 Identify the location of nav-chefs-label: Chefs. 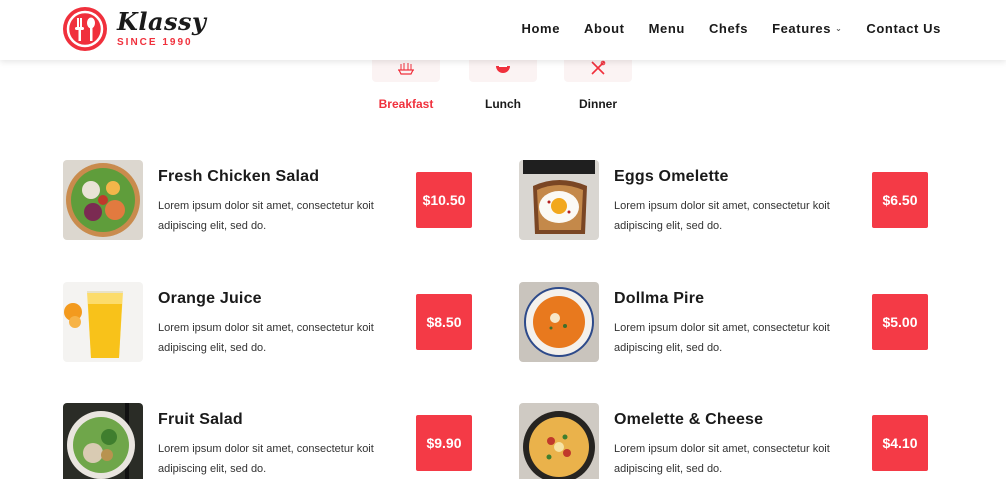
(728, 28).